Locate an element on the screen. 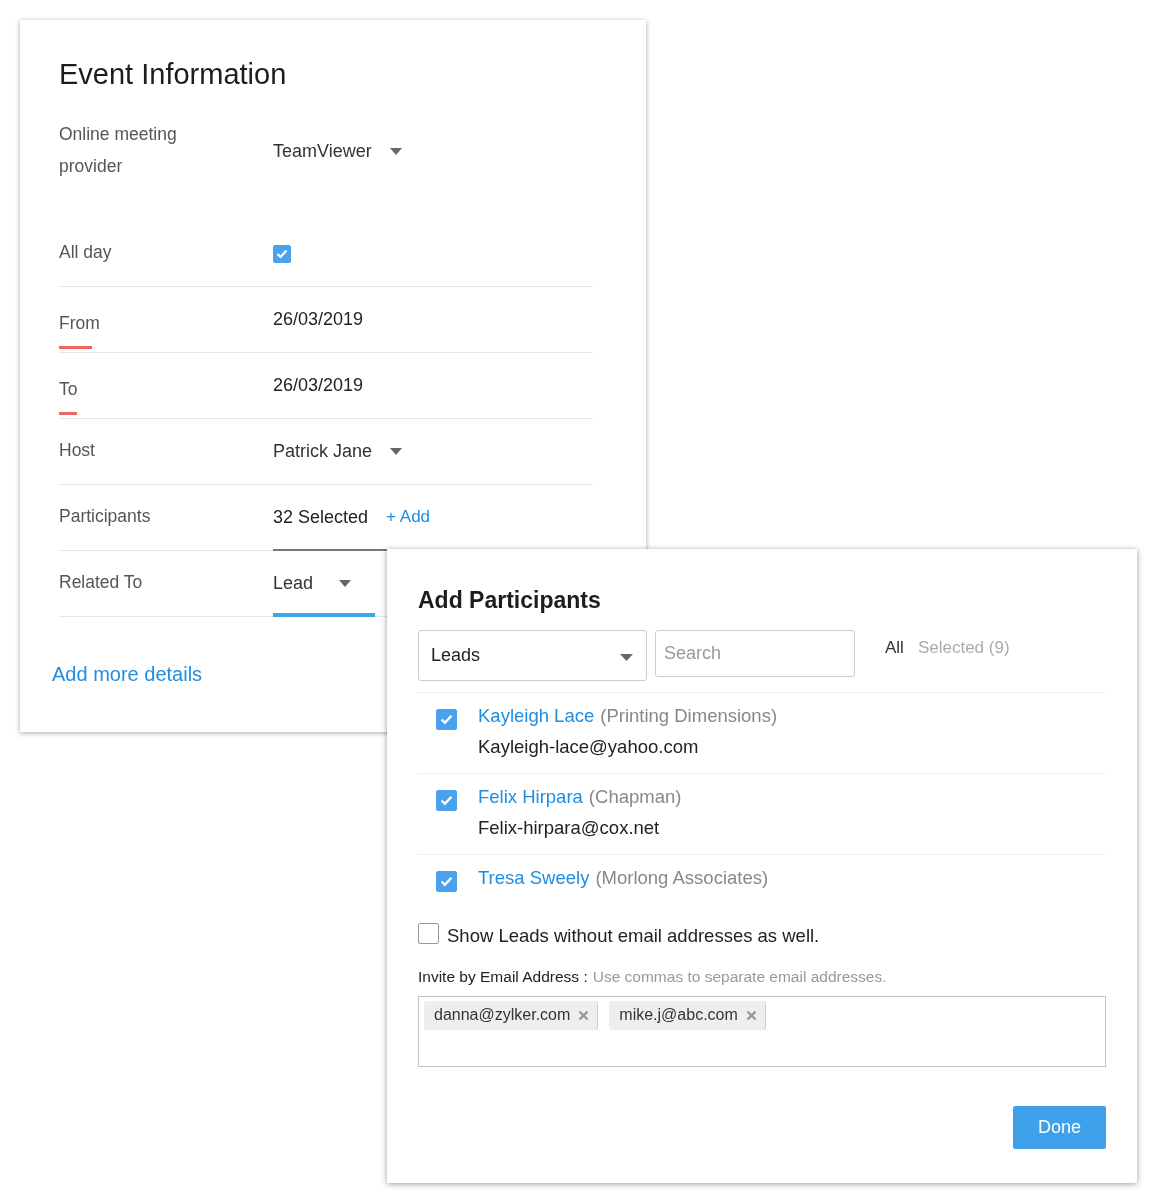 This screenshot has height=1203, width=1158. participant-name: Tresa Sweely is located at coordinates (534, 878).